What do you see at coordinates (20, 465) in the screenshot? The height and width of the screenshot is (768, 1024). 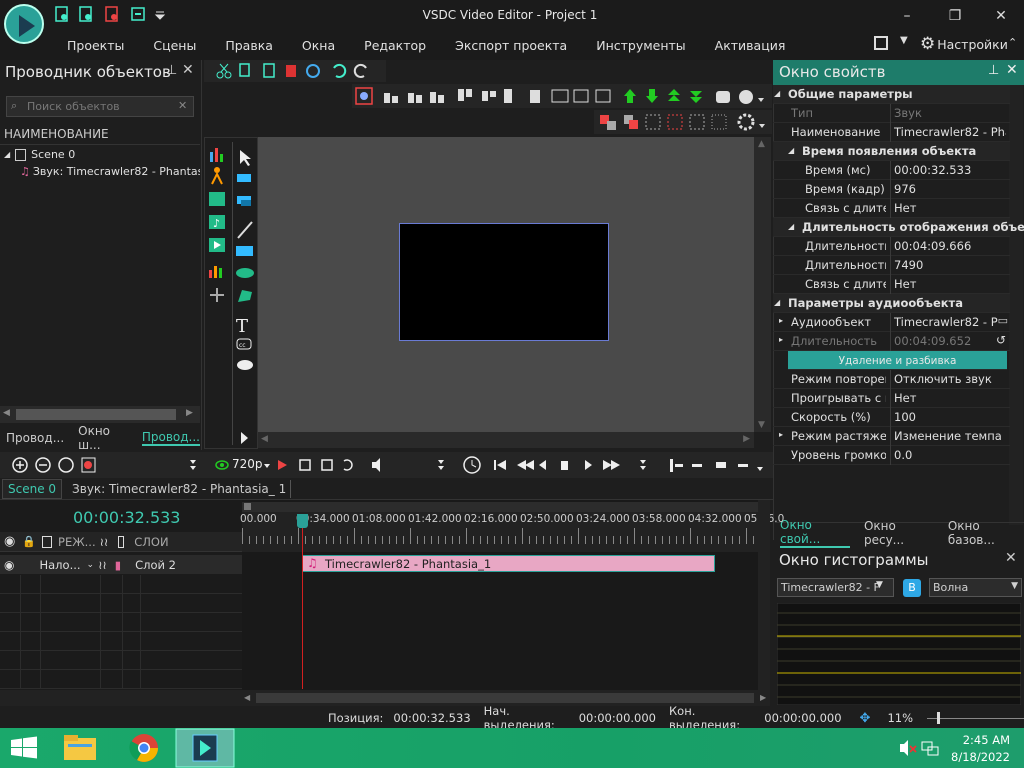 I see `add-scene-icon` at bounding box center [20, 465].